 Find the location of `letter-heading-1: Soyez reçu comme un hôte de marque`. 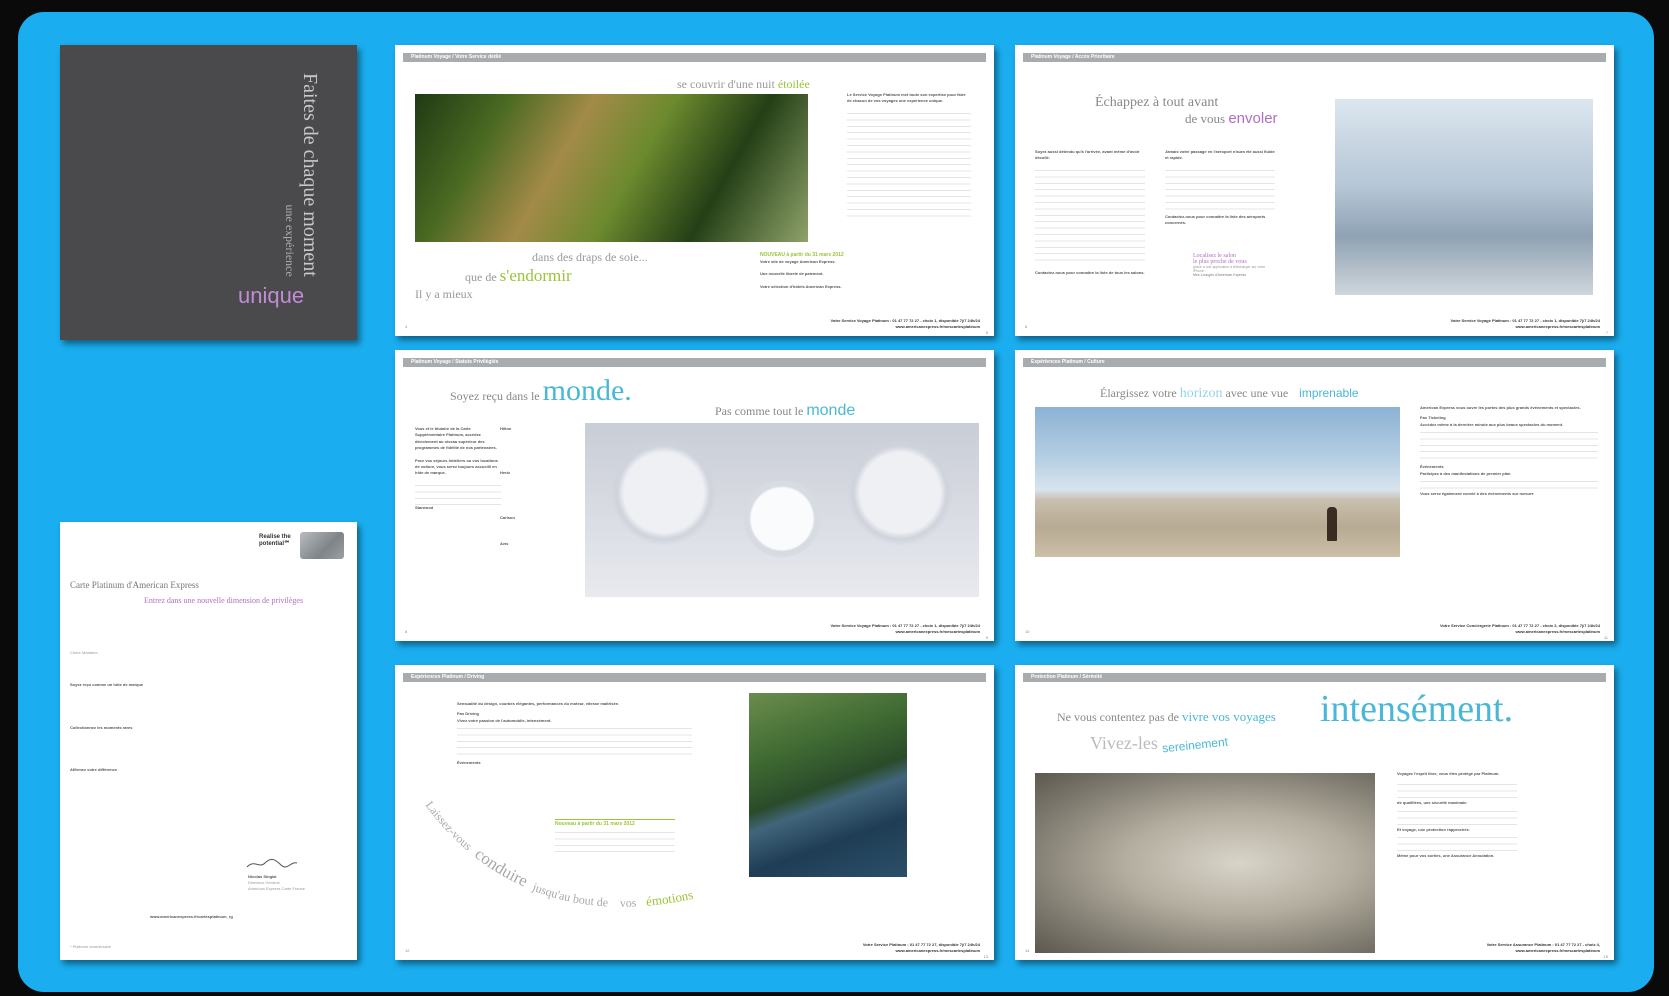

letter-heading-1: Soyez reçu comme un hôte de marque is located at coordinates (107, 685).